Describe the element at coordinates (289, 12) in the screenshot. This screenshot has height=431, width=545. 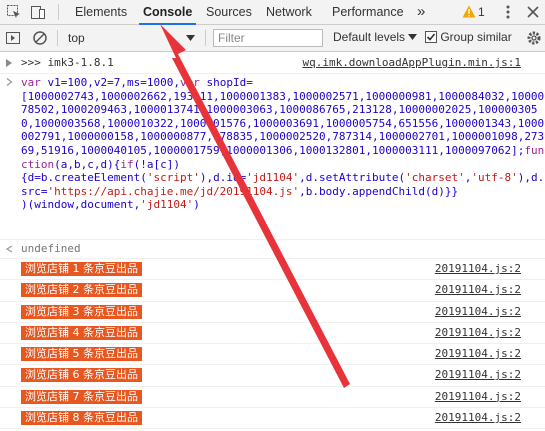
I see `tab-network: Network` at that location.